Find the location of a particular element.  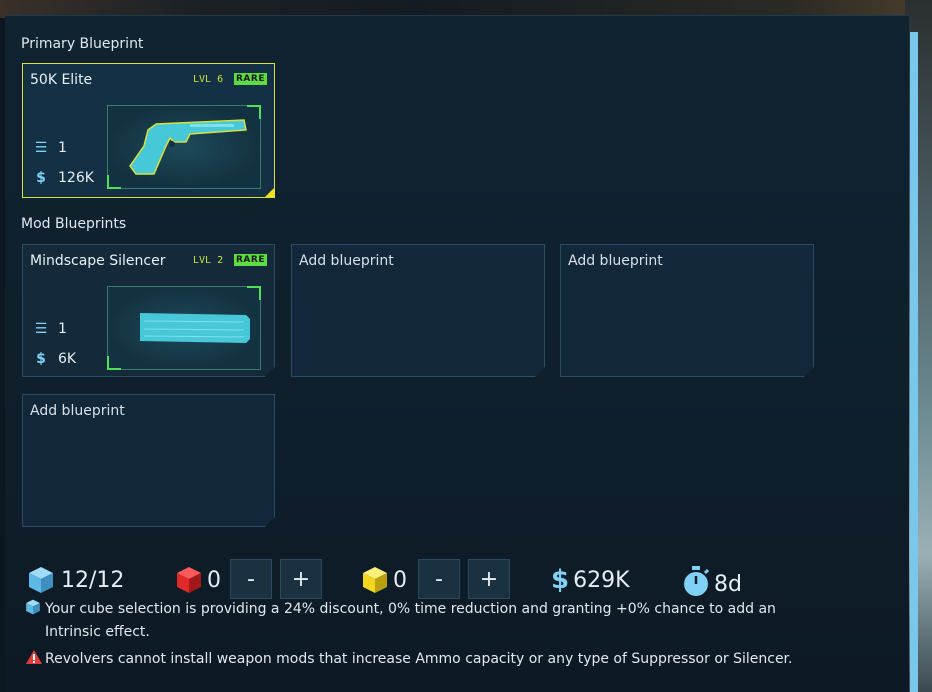

red-cube-count: 0 is located at coordinates (198, 580).